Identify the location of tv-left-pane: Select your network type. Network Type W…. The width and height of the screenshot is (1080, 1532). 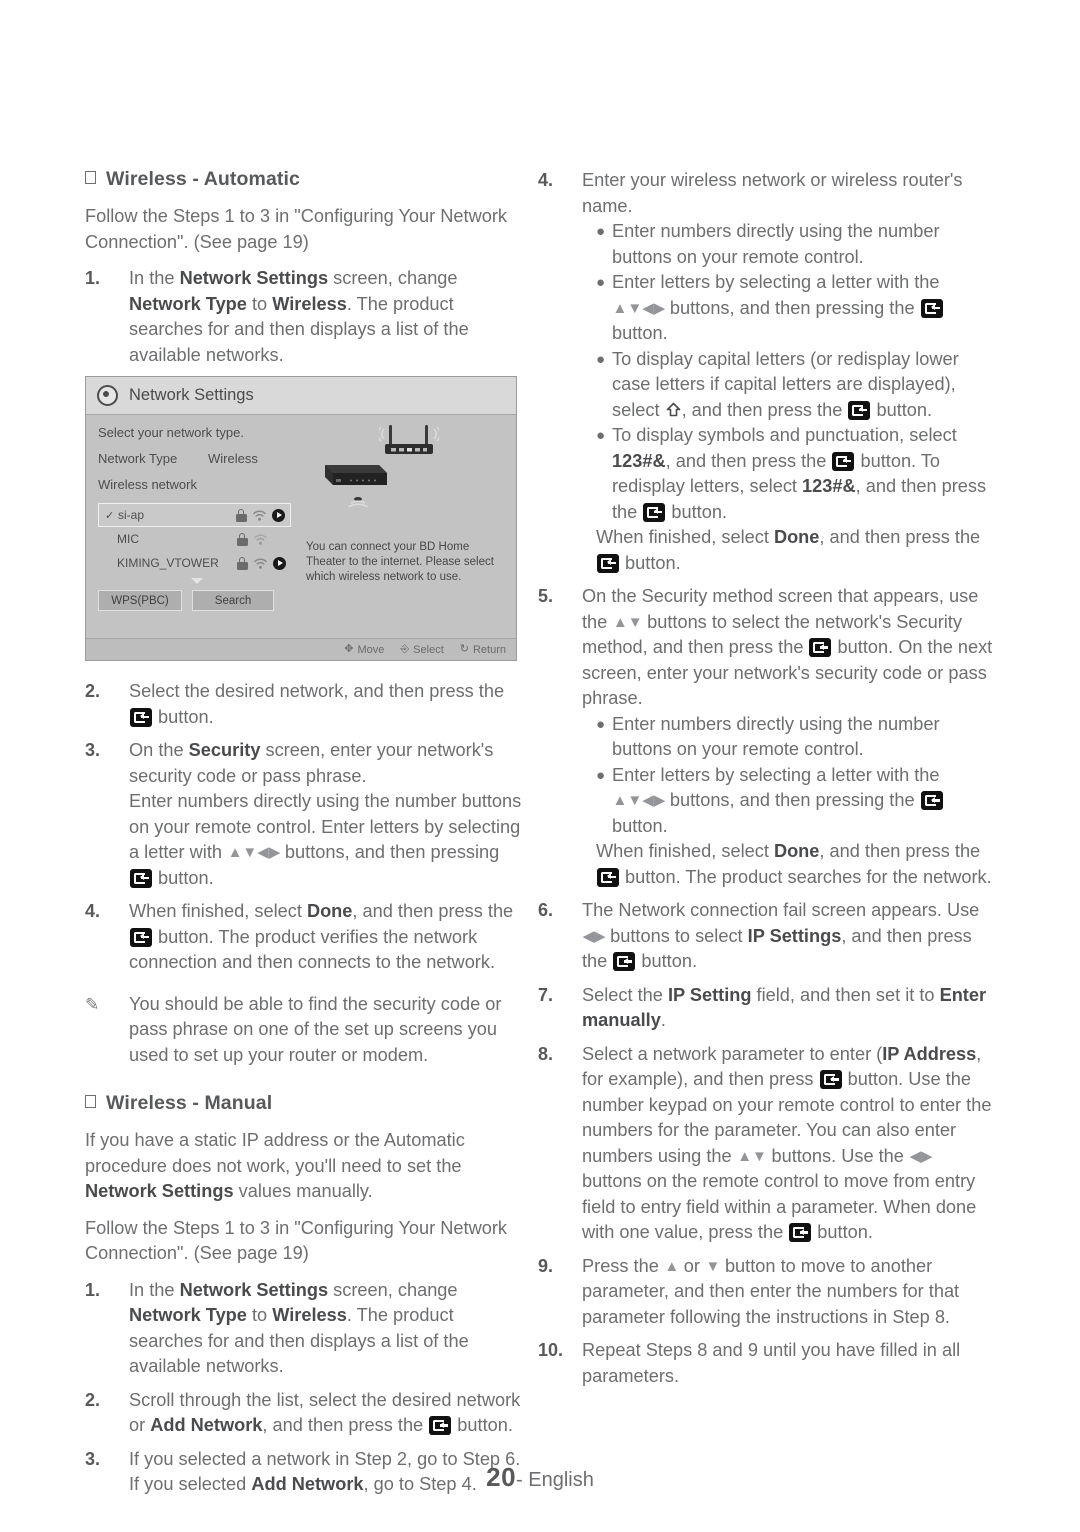
(191, 513).